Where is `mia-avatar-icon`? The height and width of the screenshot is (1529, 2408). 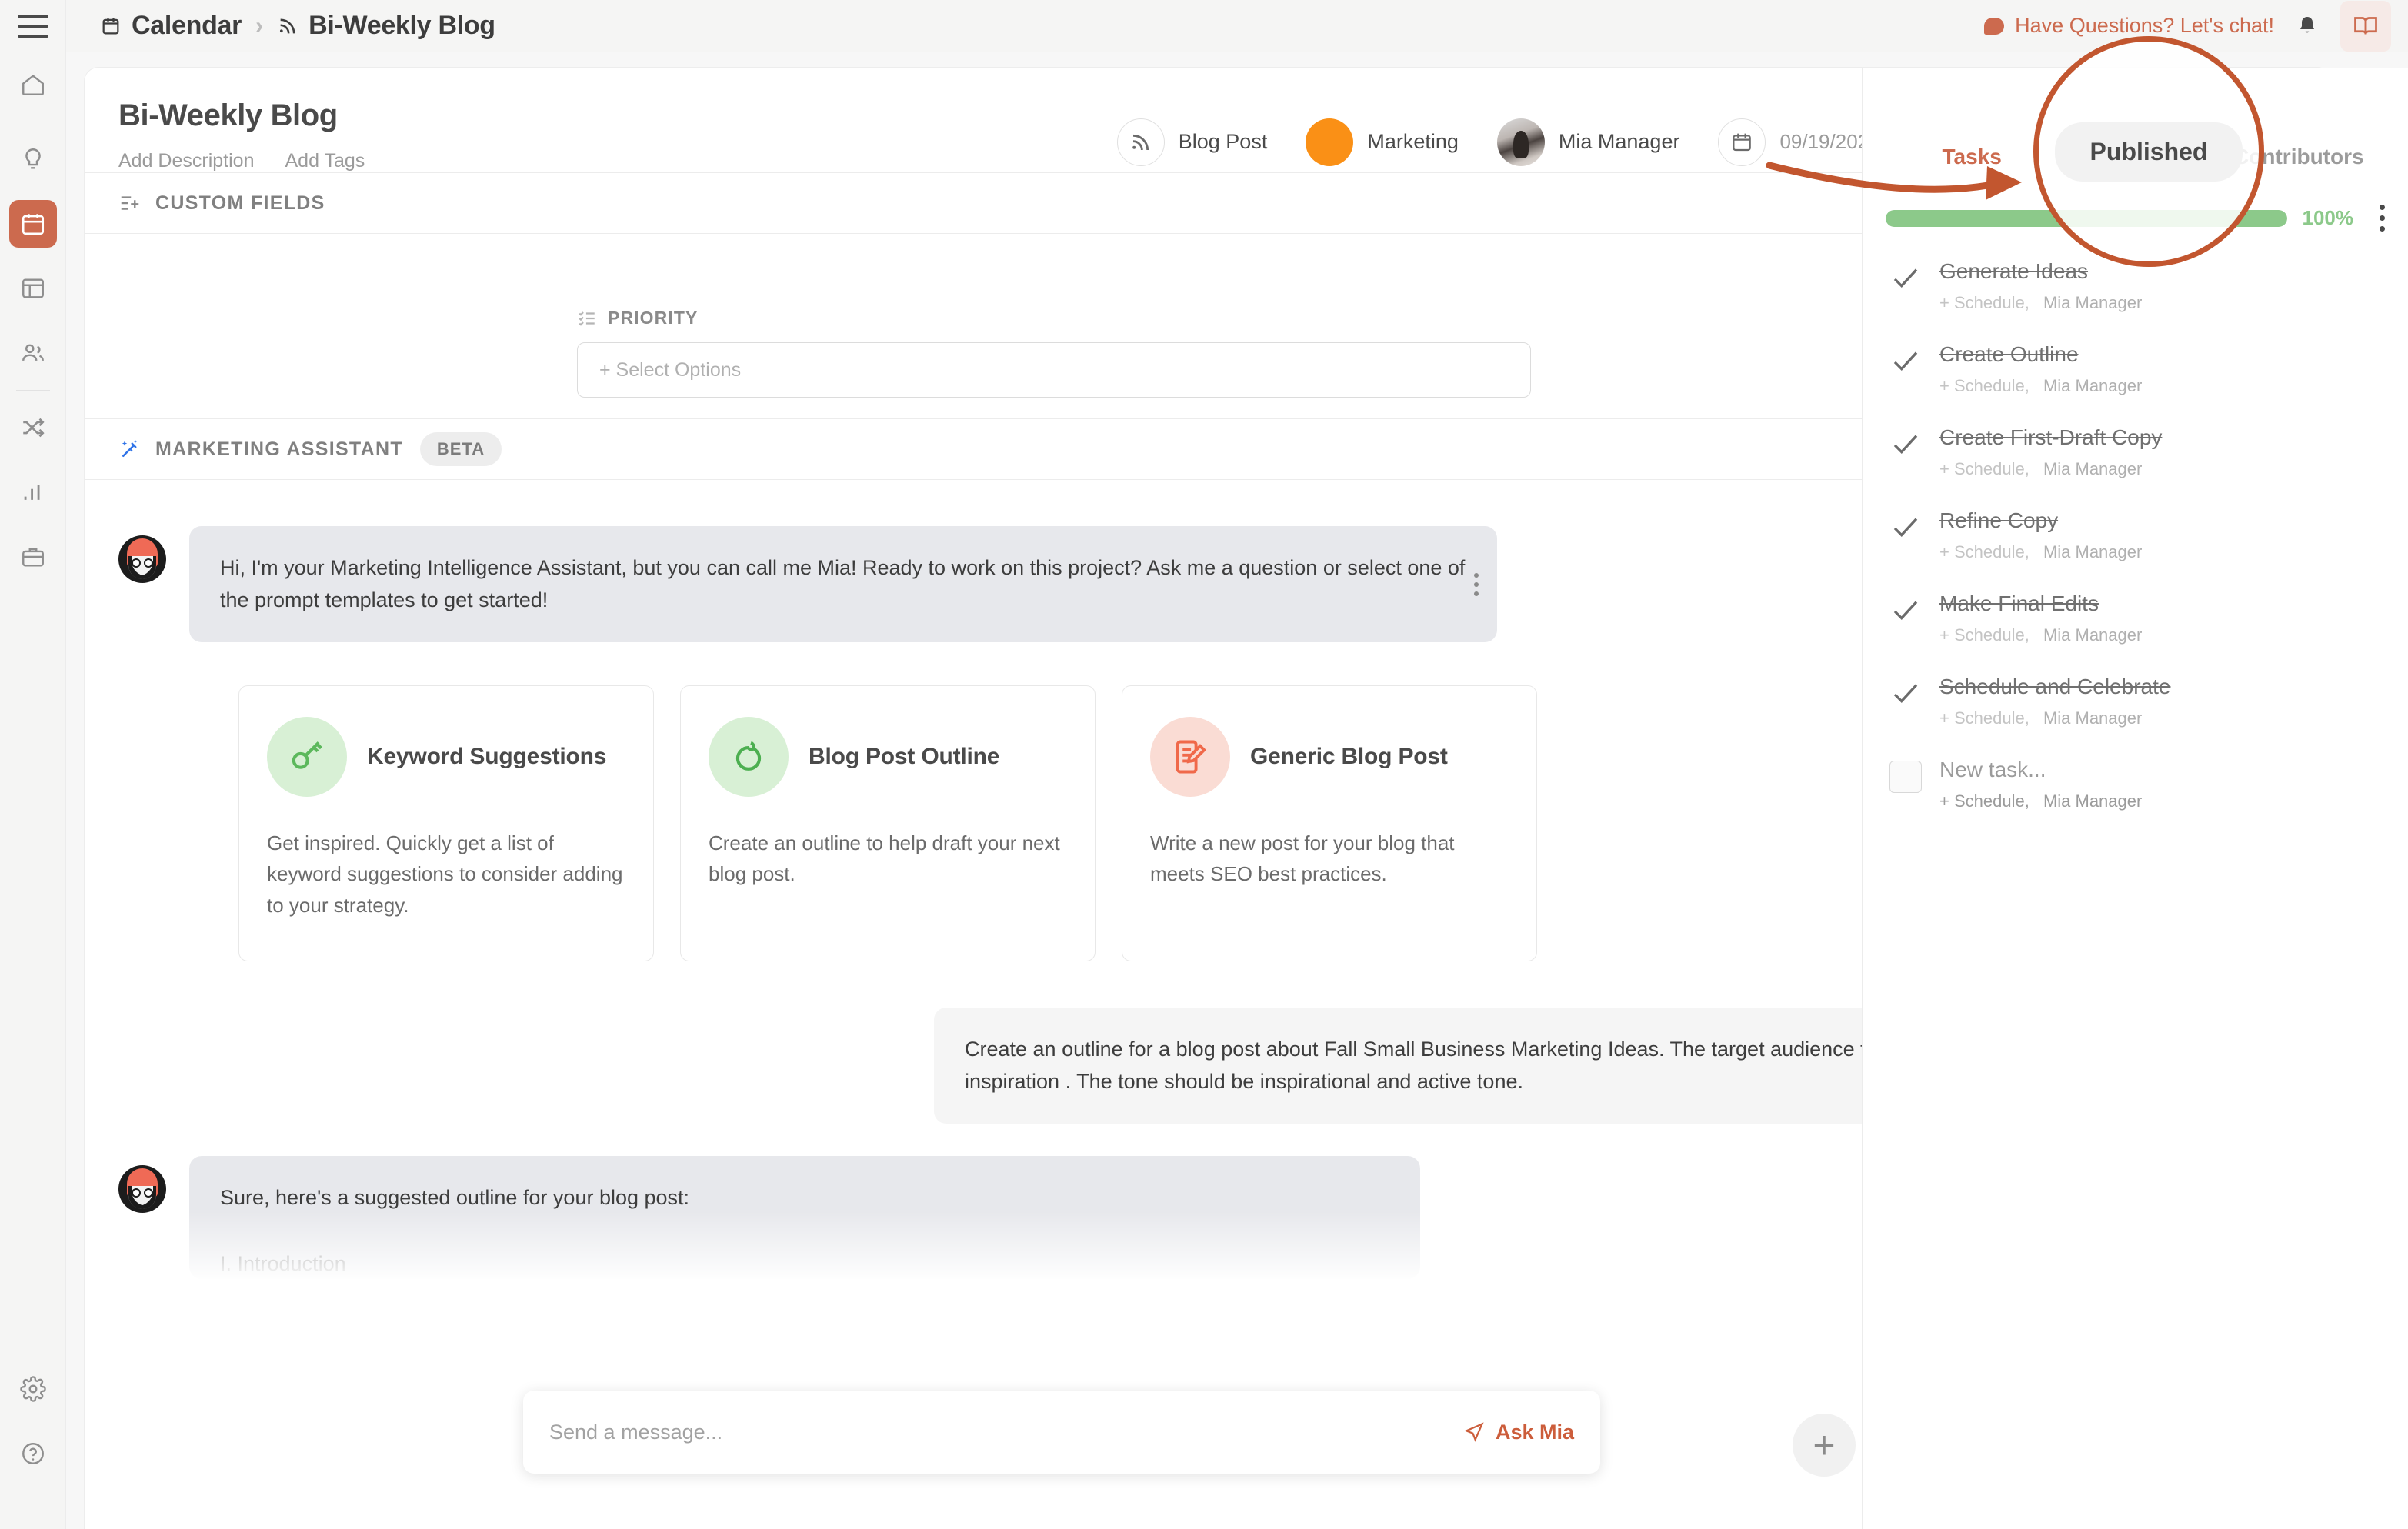 mia-avatar-icon is located at coordinates (142, 1189).